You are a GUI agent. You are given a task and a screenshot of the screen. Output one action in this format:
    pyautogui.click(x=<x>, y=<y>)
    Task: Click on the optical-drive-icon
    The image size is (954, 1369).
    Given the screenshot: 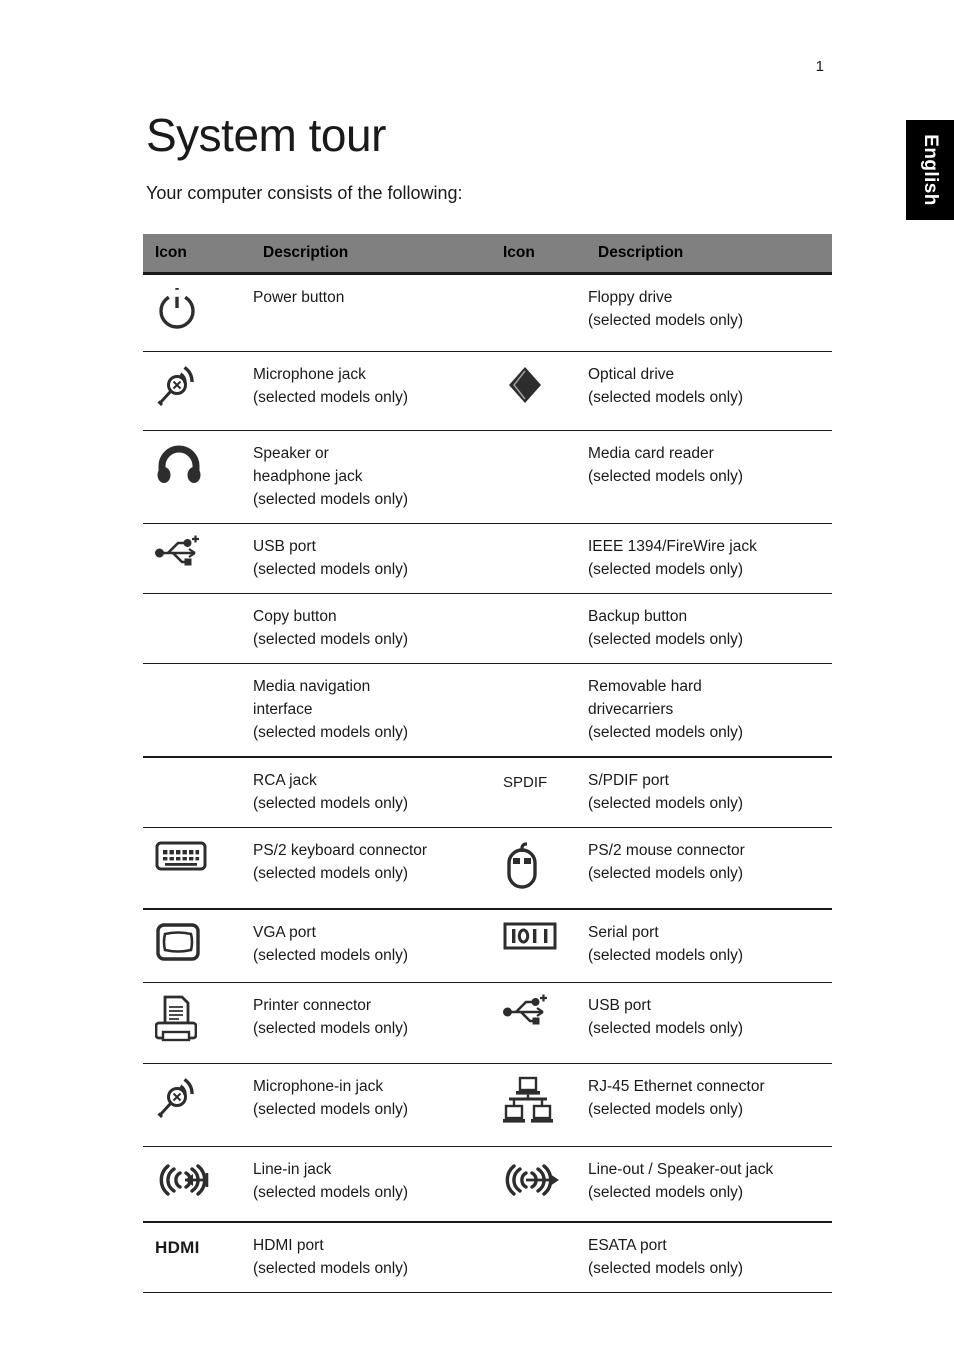 What is the action you would take?
    pyautogui.click(x=540, y=389)
    